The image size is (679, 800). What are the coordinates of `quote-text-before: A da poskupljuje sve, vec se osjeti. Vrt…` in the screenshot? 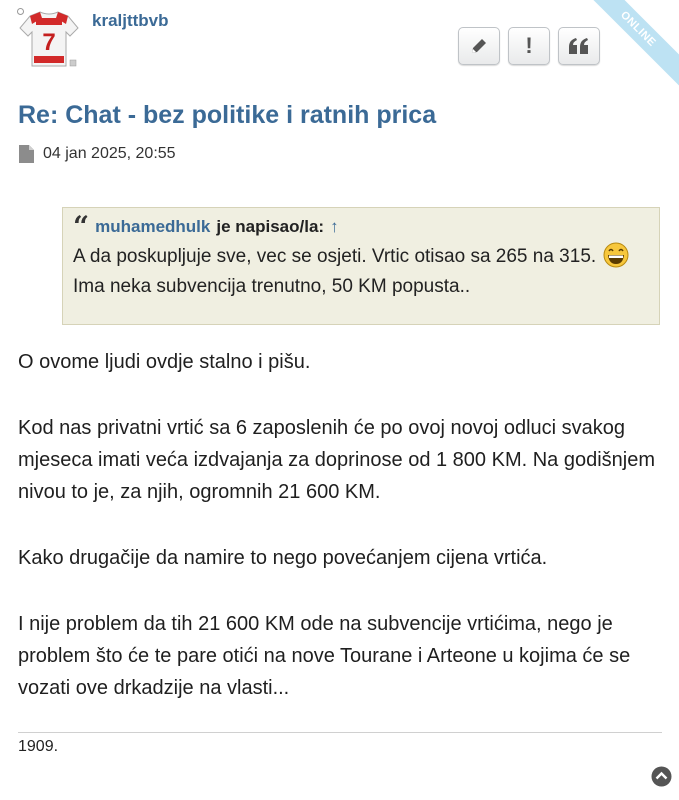 It's located at (335, 256).